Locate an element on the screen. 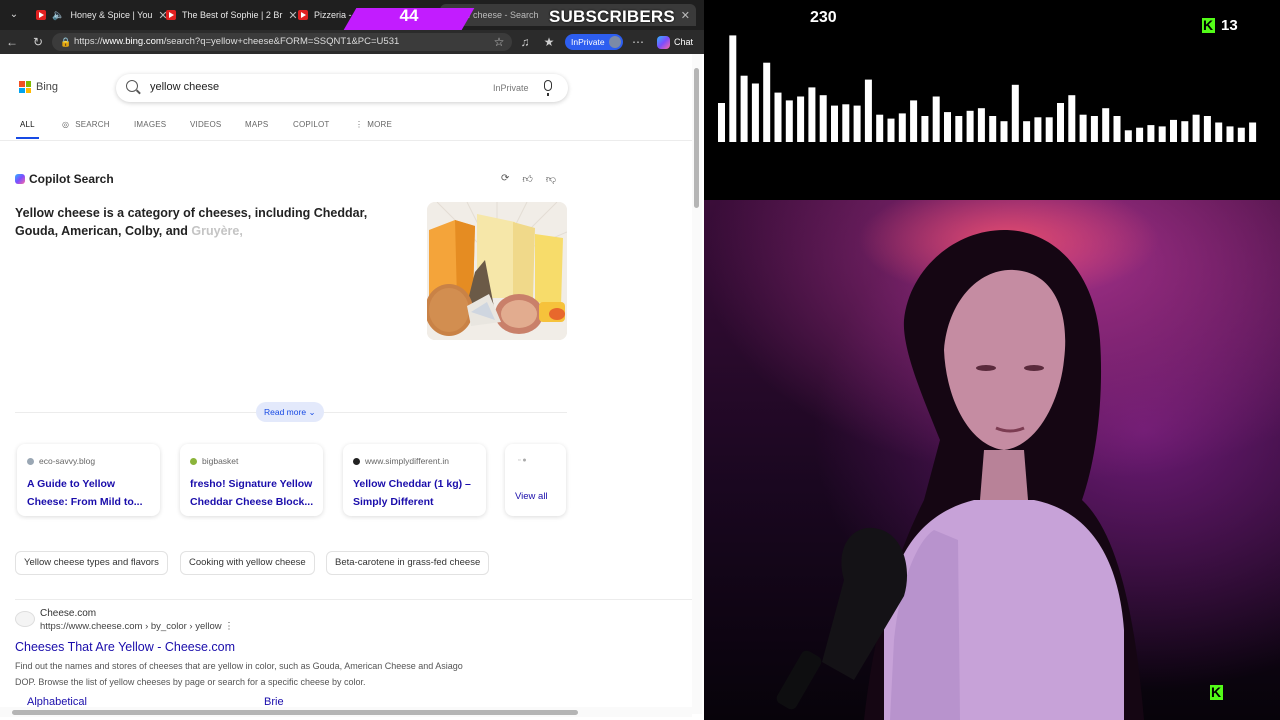 Image resolution: width=1280 pixels, height=720 pixels. source-domain-text: www.simplydifferent.in is located at coordinates (407, 461).